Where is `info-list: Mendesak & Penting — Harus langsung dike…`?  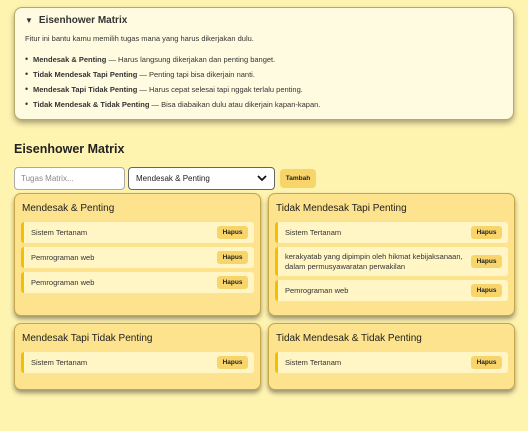 info-list: Mendesak & Penting — Harus langsung dike… is located at coordinates (264, 82).